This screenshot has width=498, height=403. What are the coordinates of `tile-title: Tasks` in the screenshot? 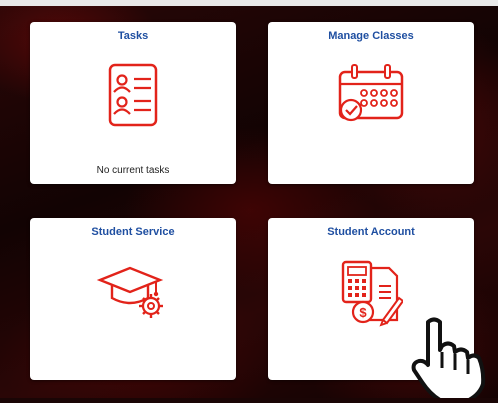 It's located at (133, 36).